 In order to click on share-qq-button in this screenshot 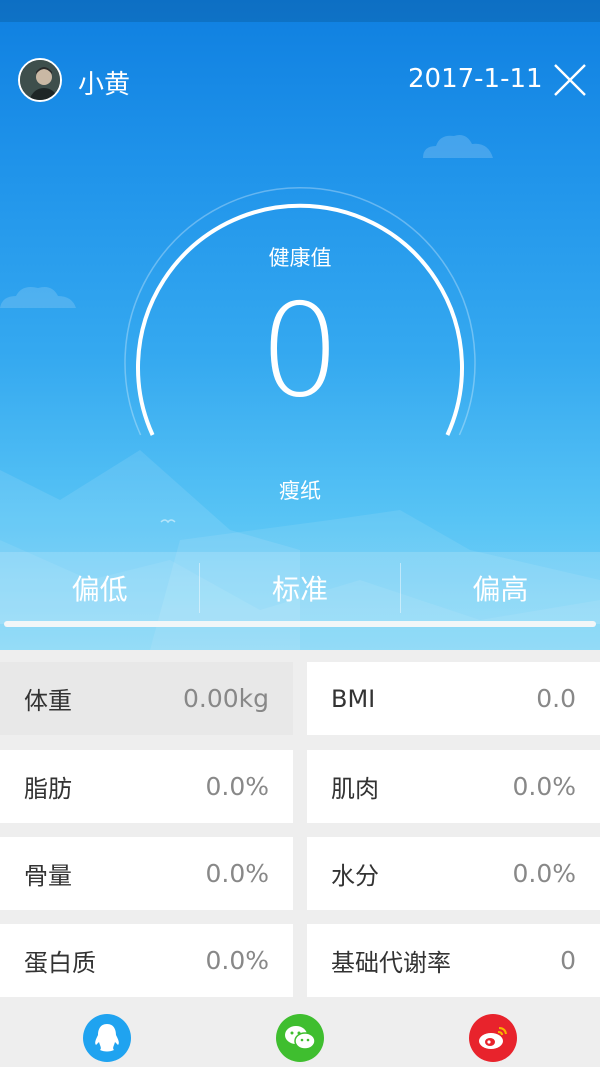, I will do `click(107, 1038)`.